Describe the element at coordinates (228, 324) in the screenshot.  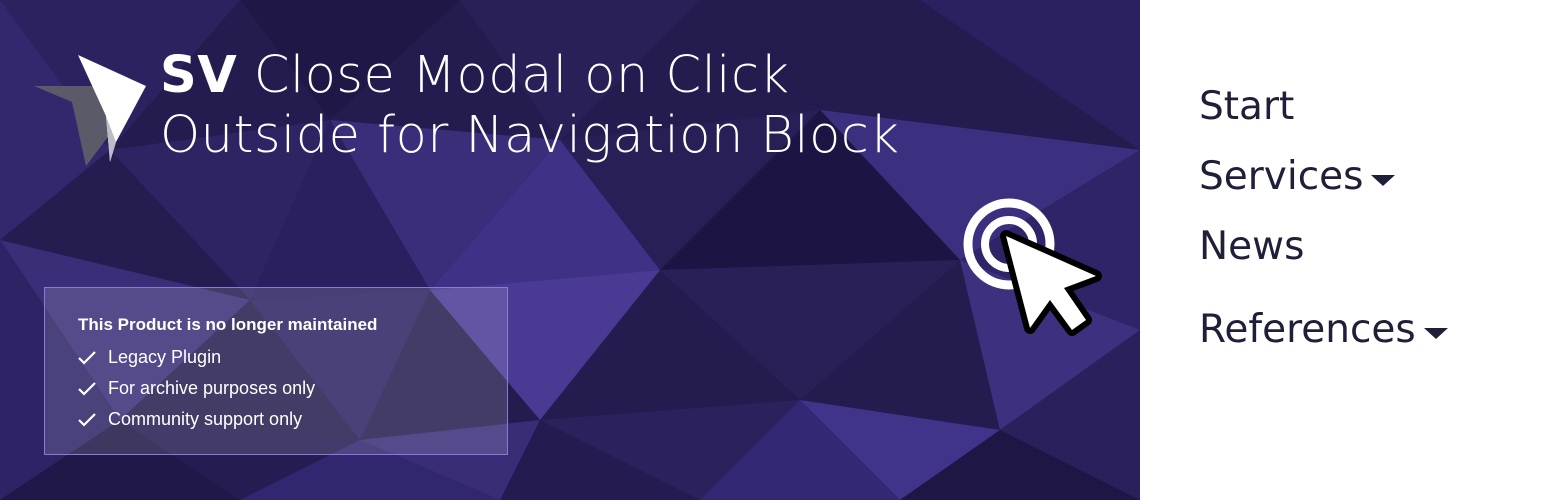
I see `notice-heading: This Product is no longer maintained` at that location.